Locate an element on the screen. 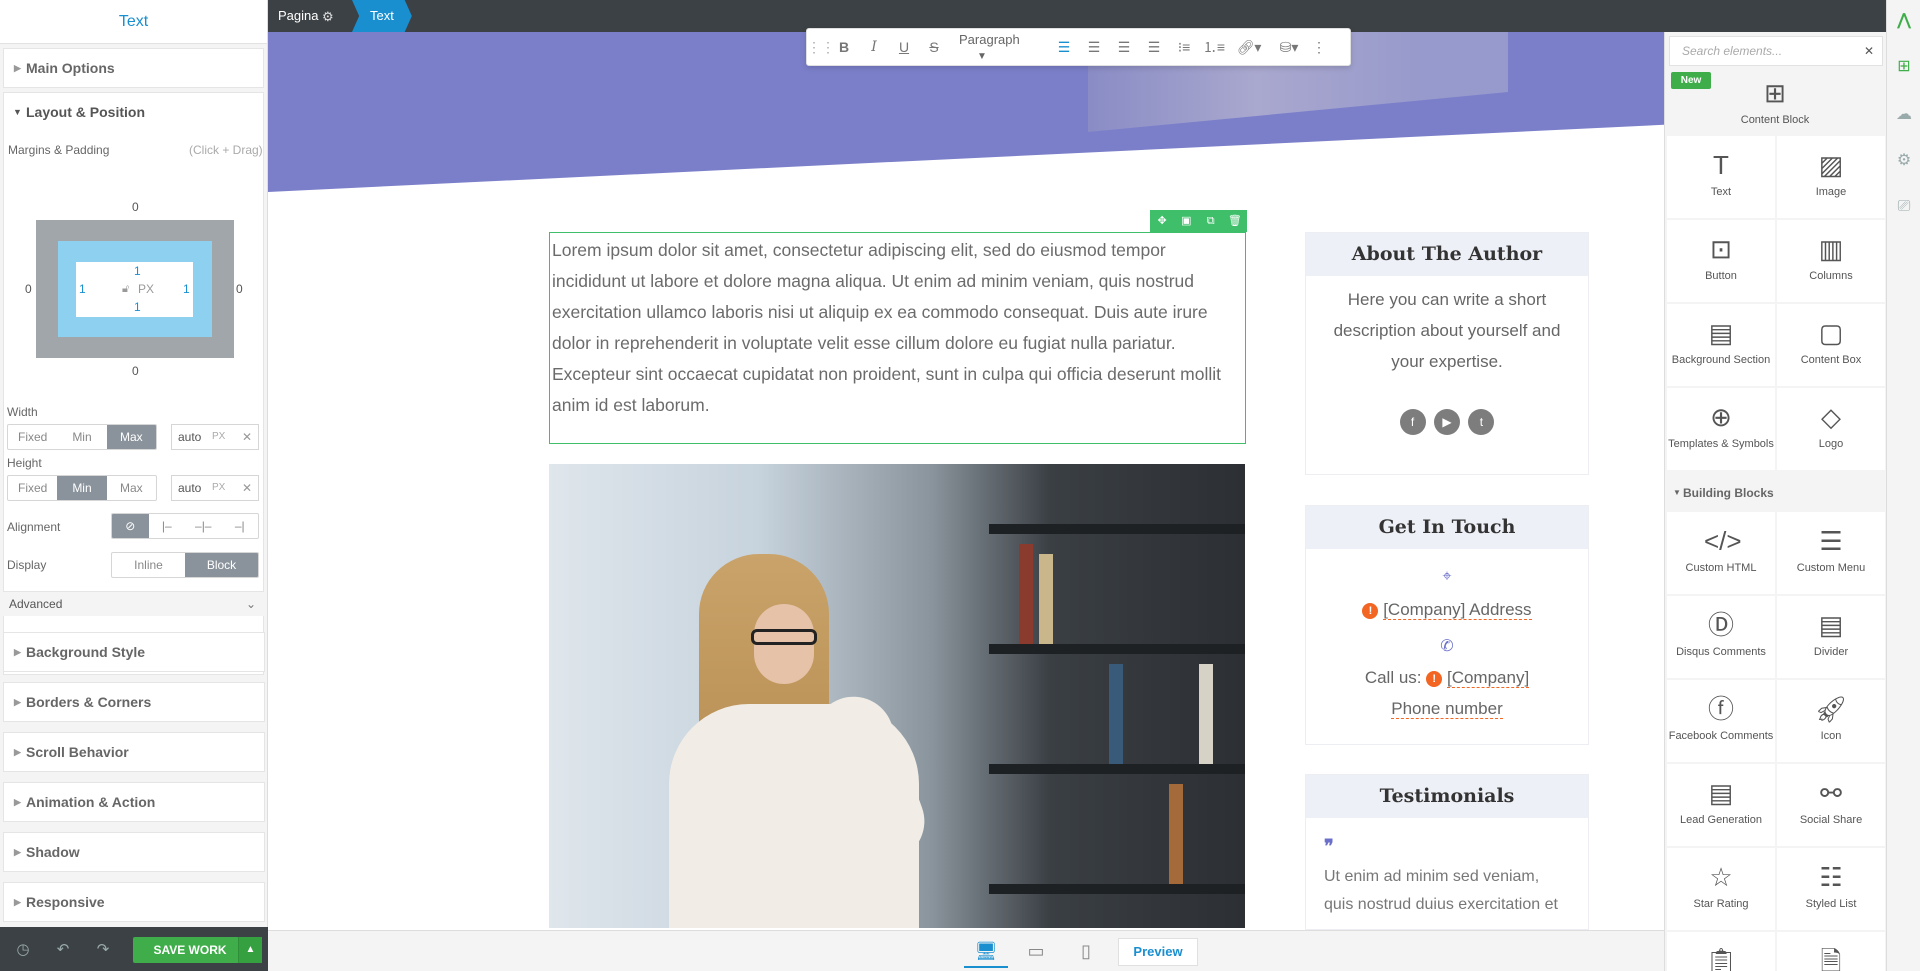 The height and width of the screenshot is (971, 1920). margin-left-value: 0 is located at coordinates (28, 289).